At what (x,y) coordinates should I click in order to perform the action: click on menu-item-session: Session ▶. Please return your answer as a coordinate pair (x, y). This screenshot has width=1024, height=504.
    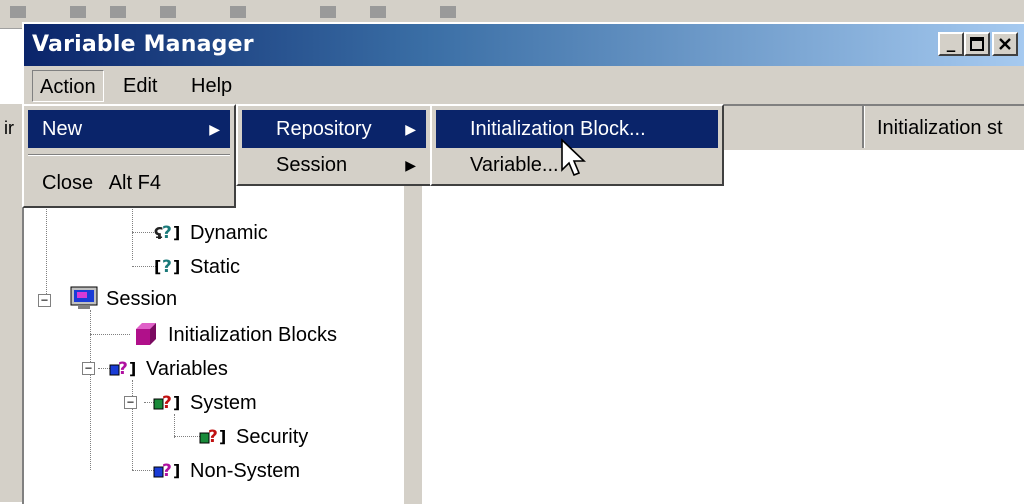
    Looking at the image, I should click on (334, 165).